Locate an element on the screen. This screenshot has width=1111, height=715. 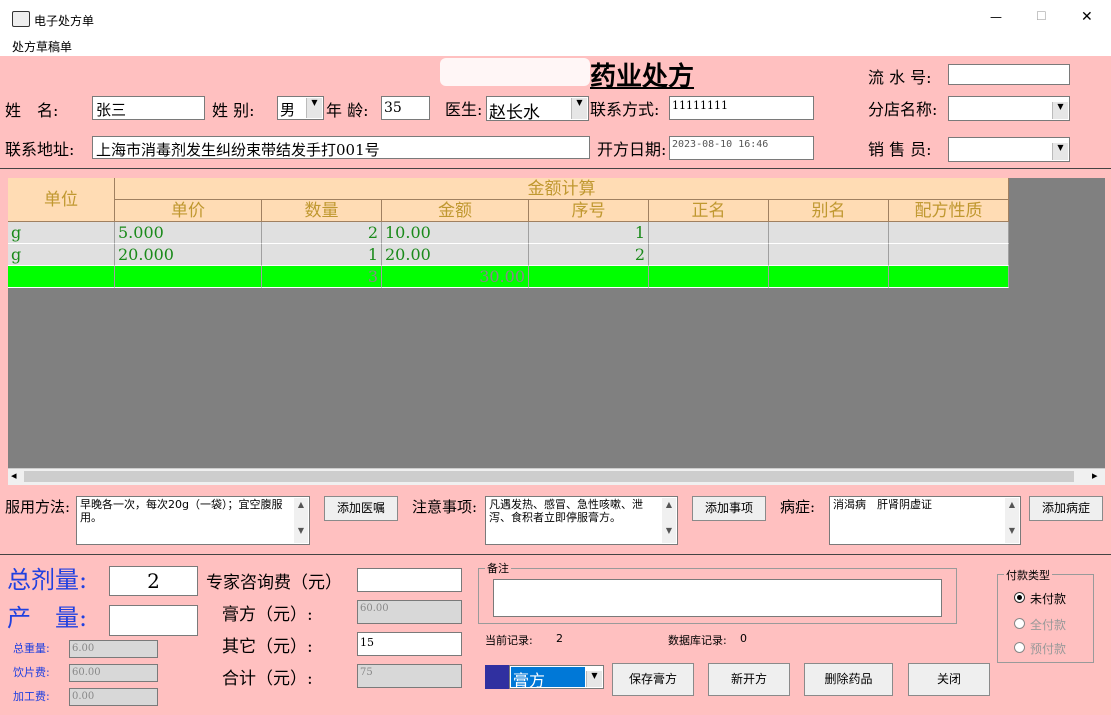
table-cell-amount: 20.00 is located at coordinates (455, 255).